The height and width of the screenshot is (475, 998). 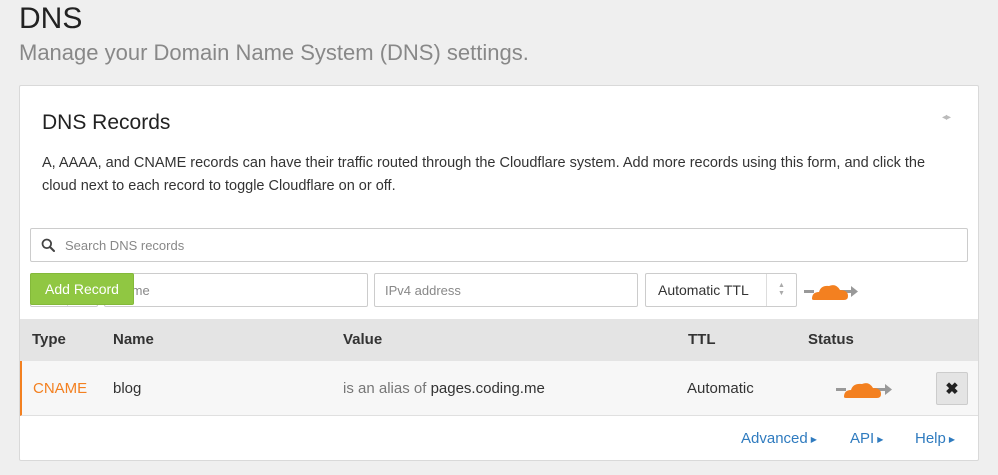 What do you see at coordinates (48, 245) in the screenshot?
I see `search-icon` at bounding box center [48, 245].